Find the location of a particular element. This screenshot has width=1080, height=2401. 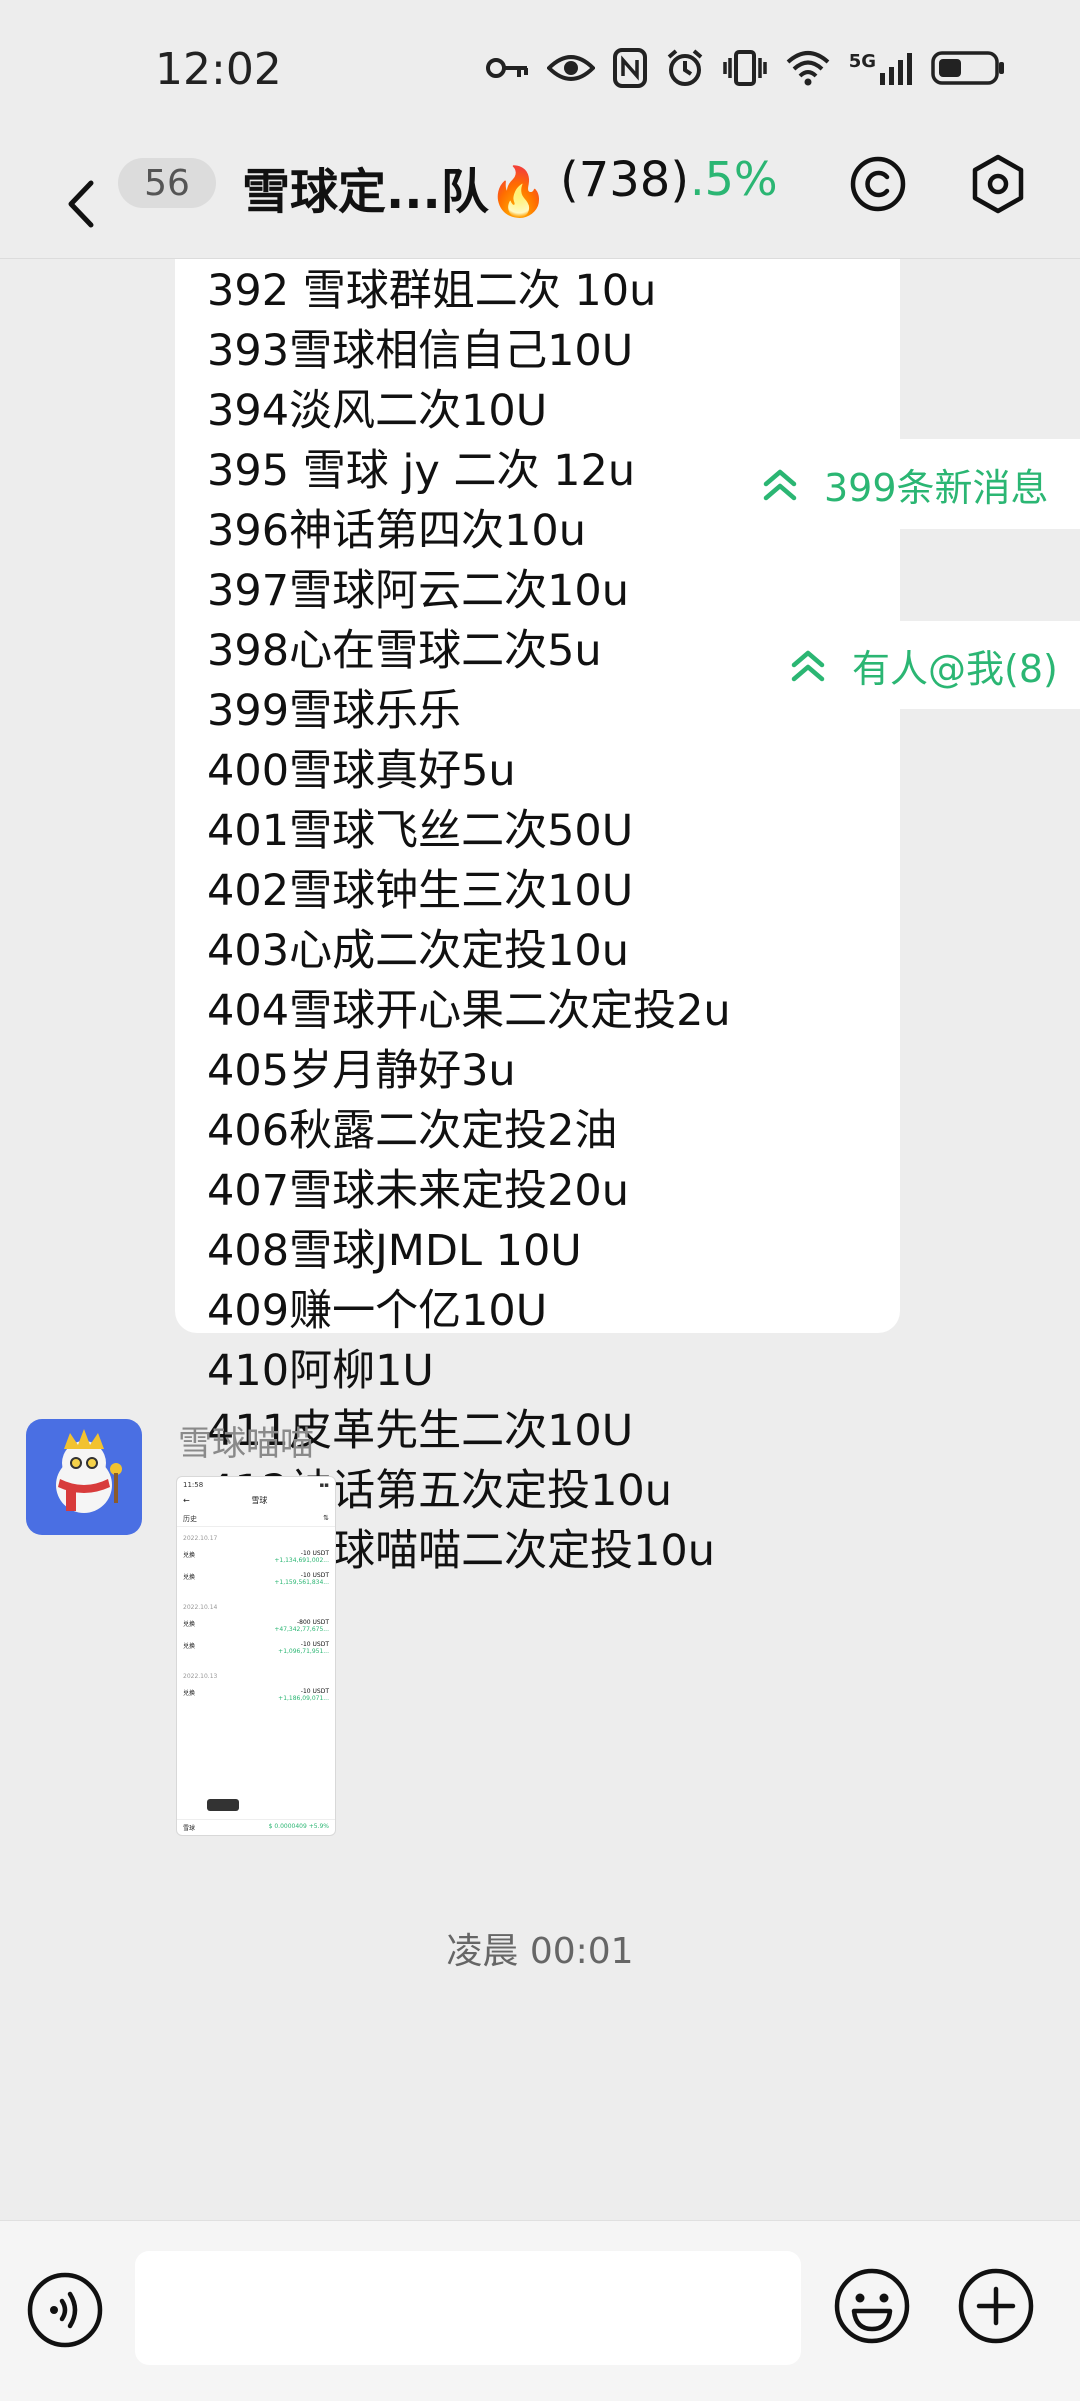

status-bar: 12:02 5G is located at coordinates (540, 75).